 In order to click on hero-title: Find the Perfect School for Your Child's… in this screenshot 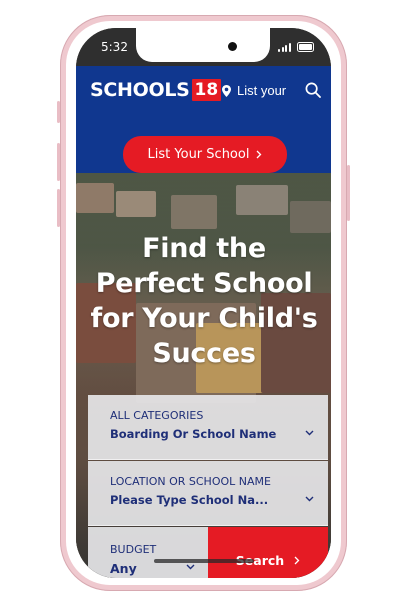, I will do `click(204, 301)`.